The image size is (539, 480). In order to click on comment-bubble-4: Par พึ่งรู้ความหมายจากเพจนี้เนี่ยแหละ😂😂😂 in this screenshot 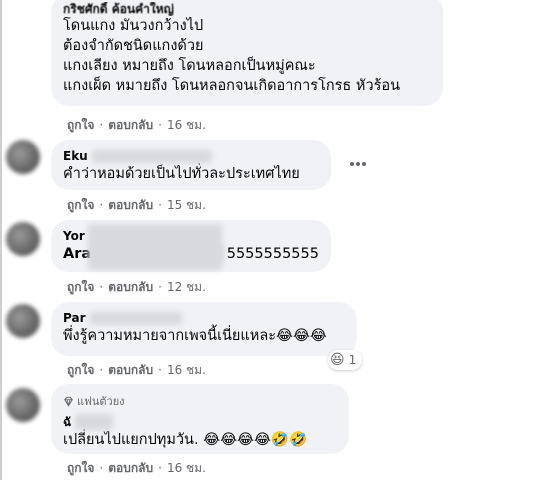, I will do `click(204, 329)`.